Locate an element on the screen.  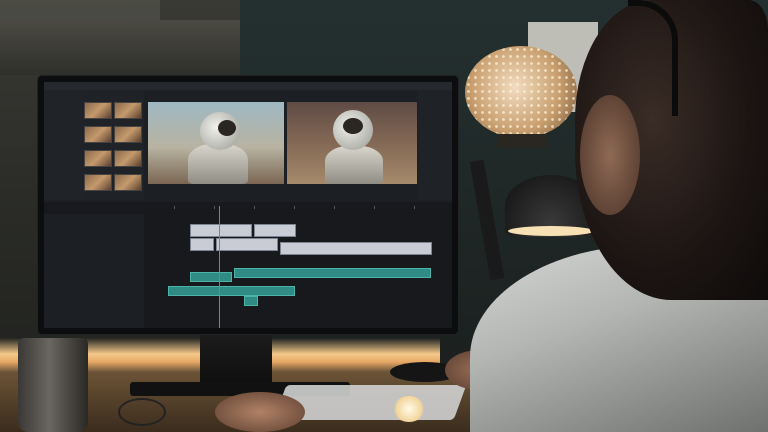
headphones-icon is located at coordinates (653, 58).